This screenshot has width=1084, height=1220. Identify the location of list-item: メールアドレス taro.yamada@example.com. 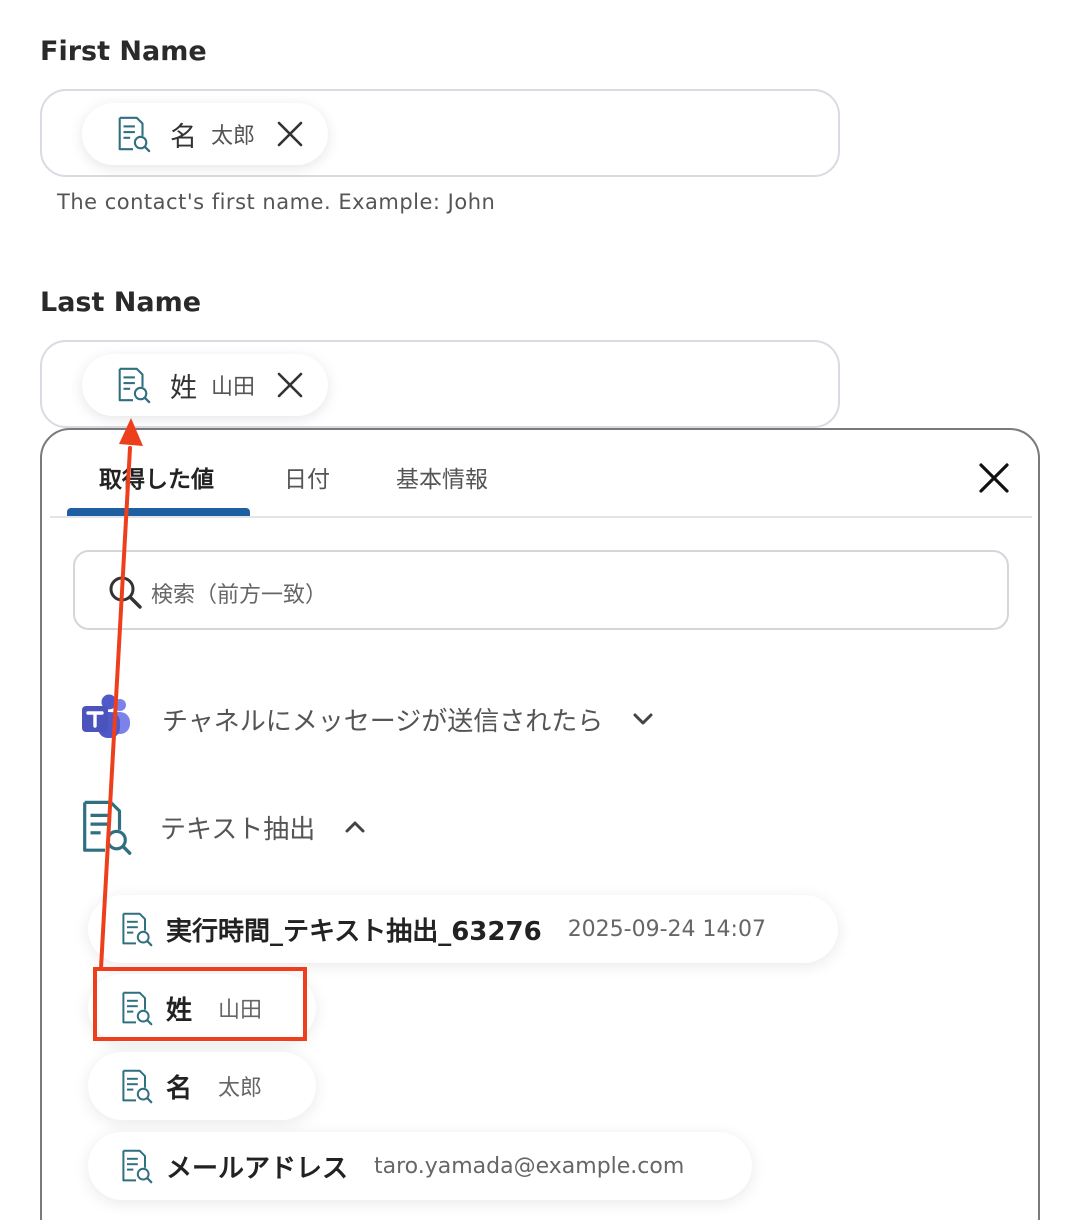
(420, 1166).